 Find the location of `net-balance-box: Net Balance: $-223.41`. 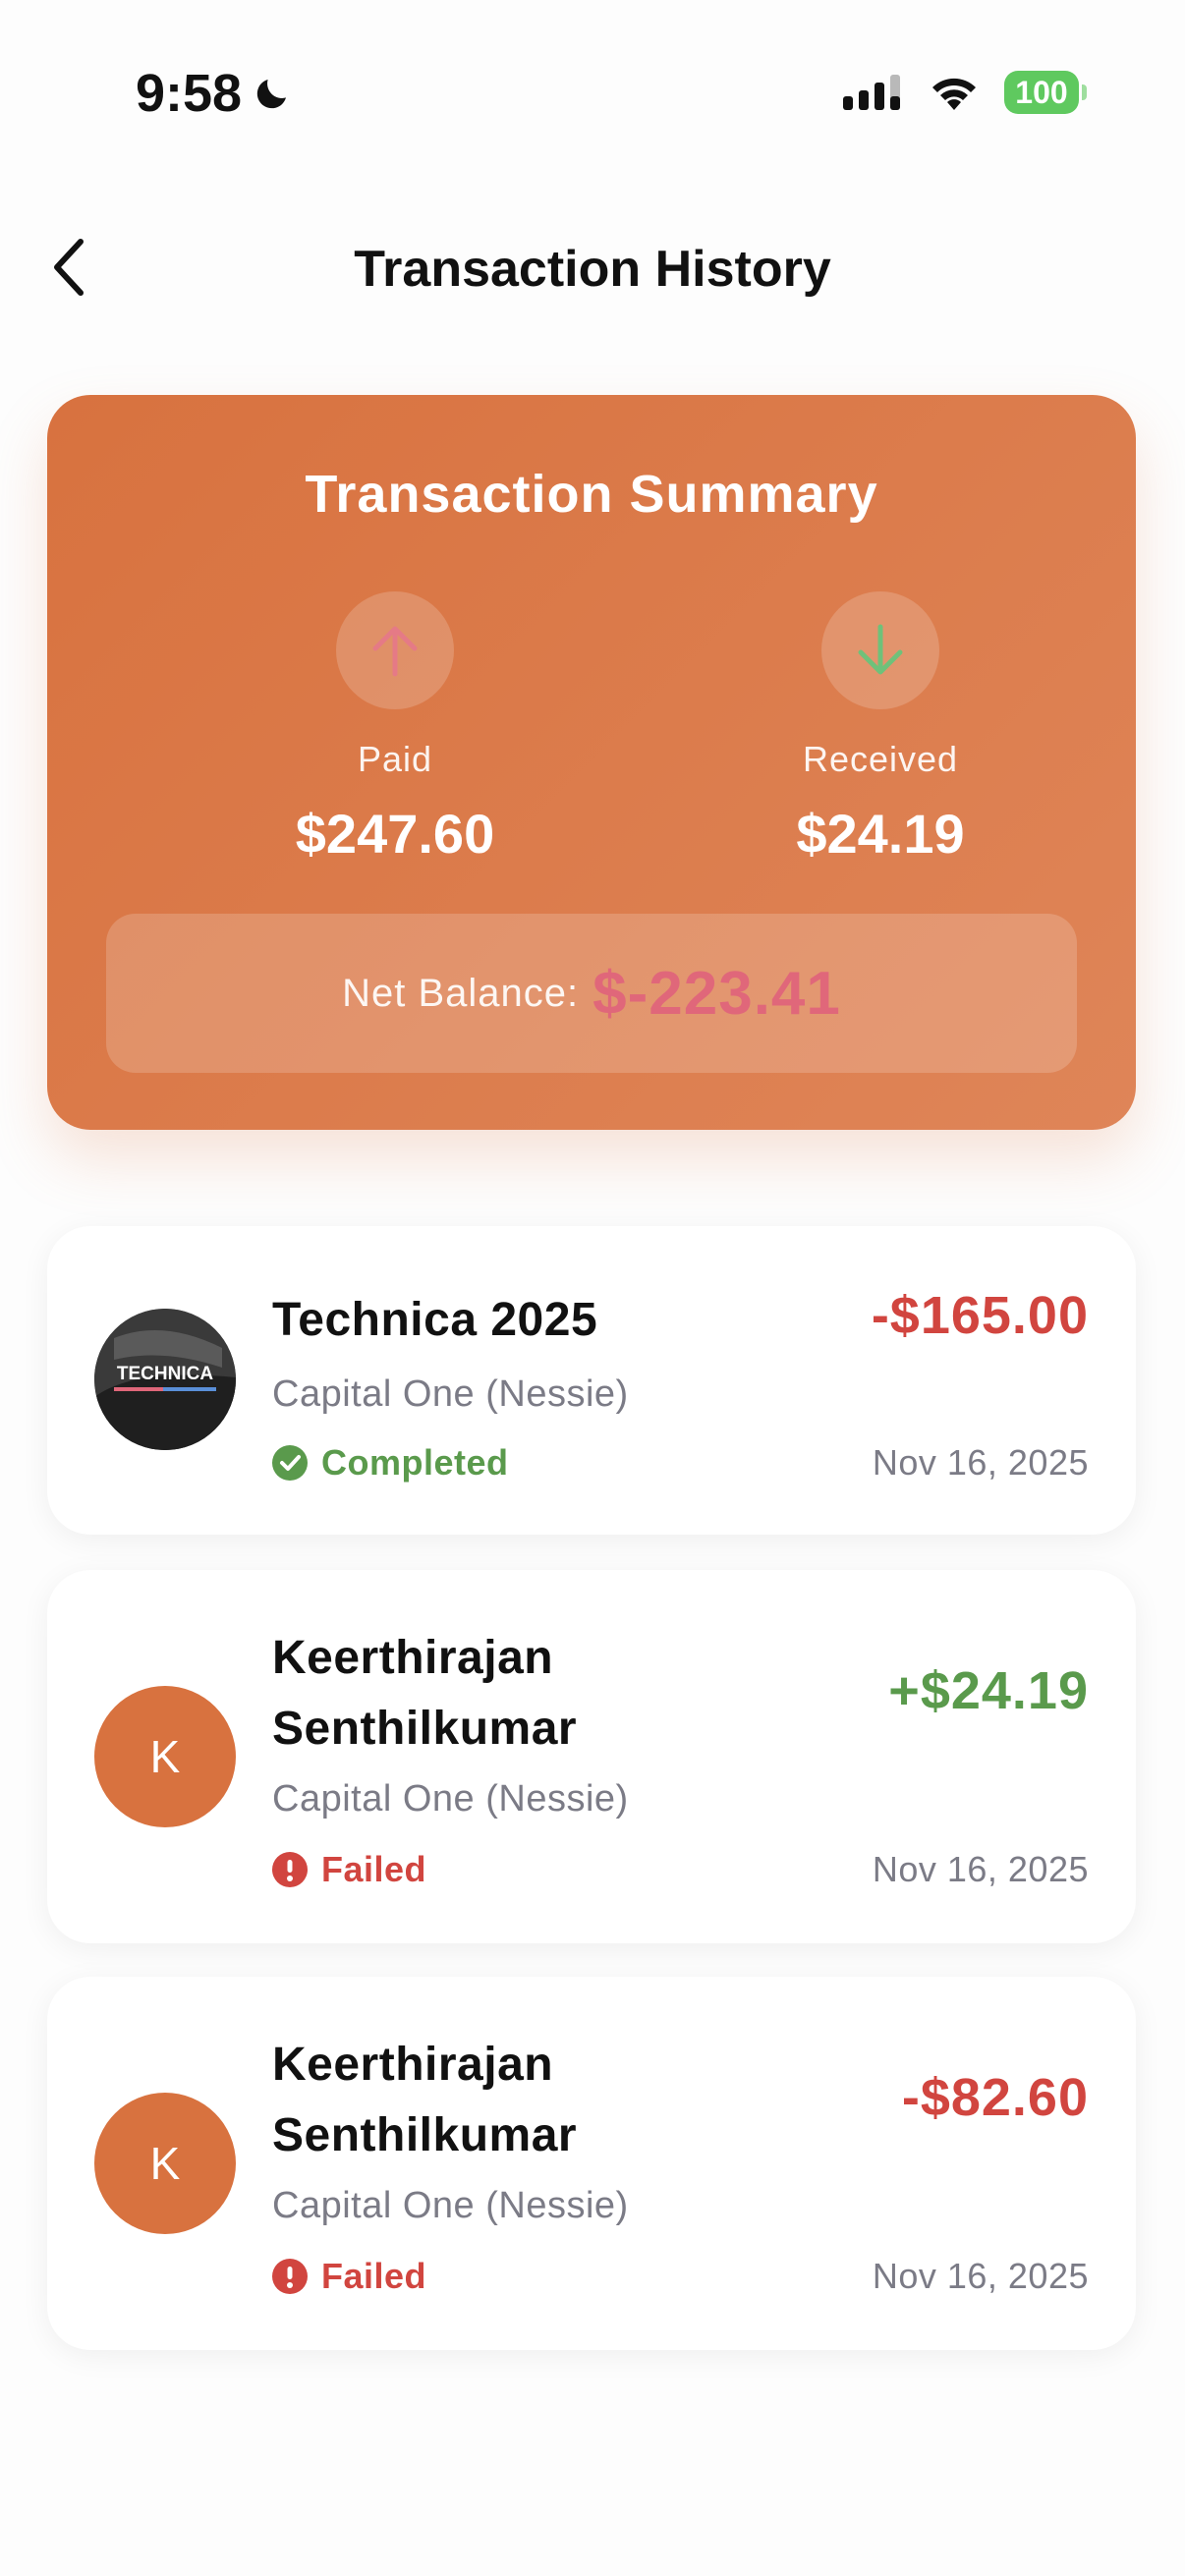

net-balance-box: Net Balance: $-223.41 is located at coordinates (592, 993).